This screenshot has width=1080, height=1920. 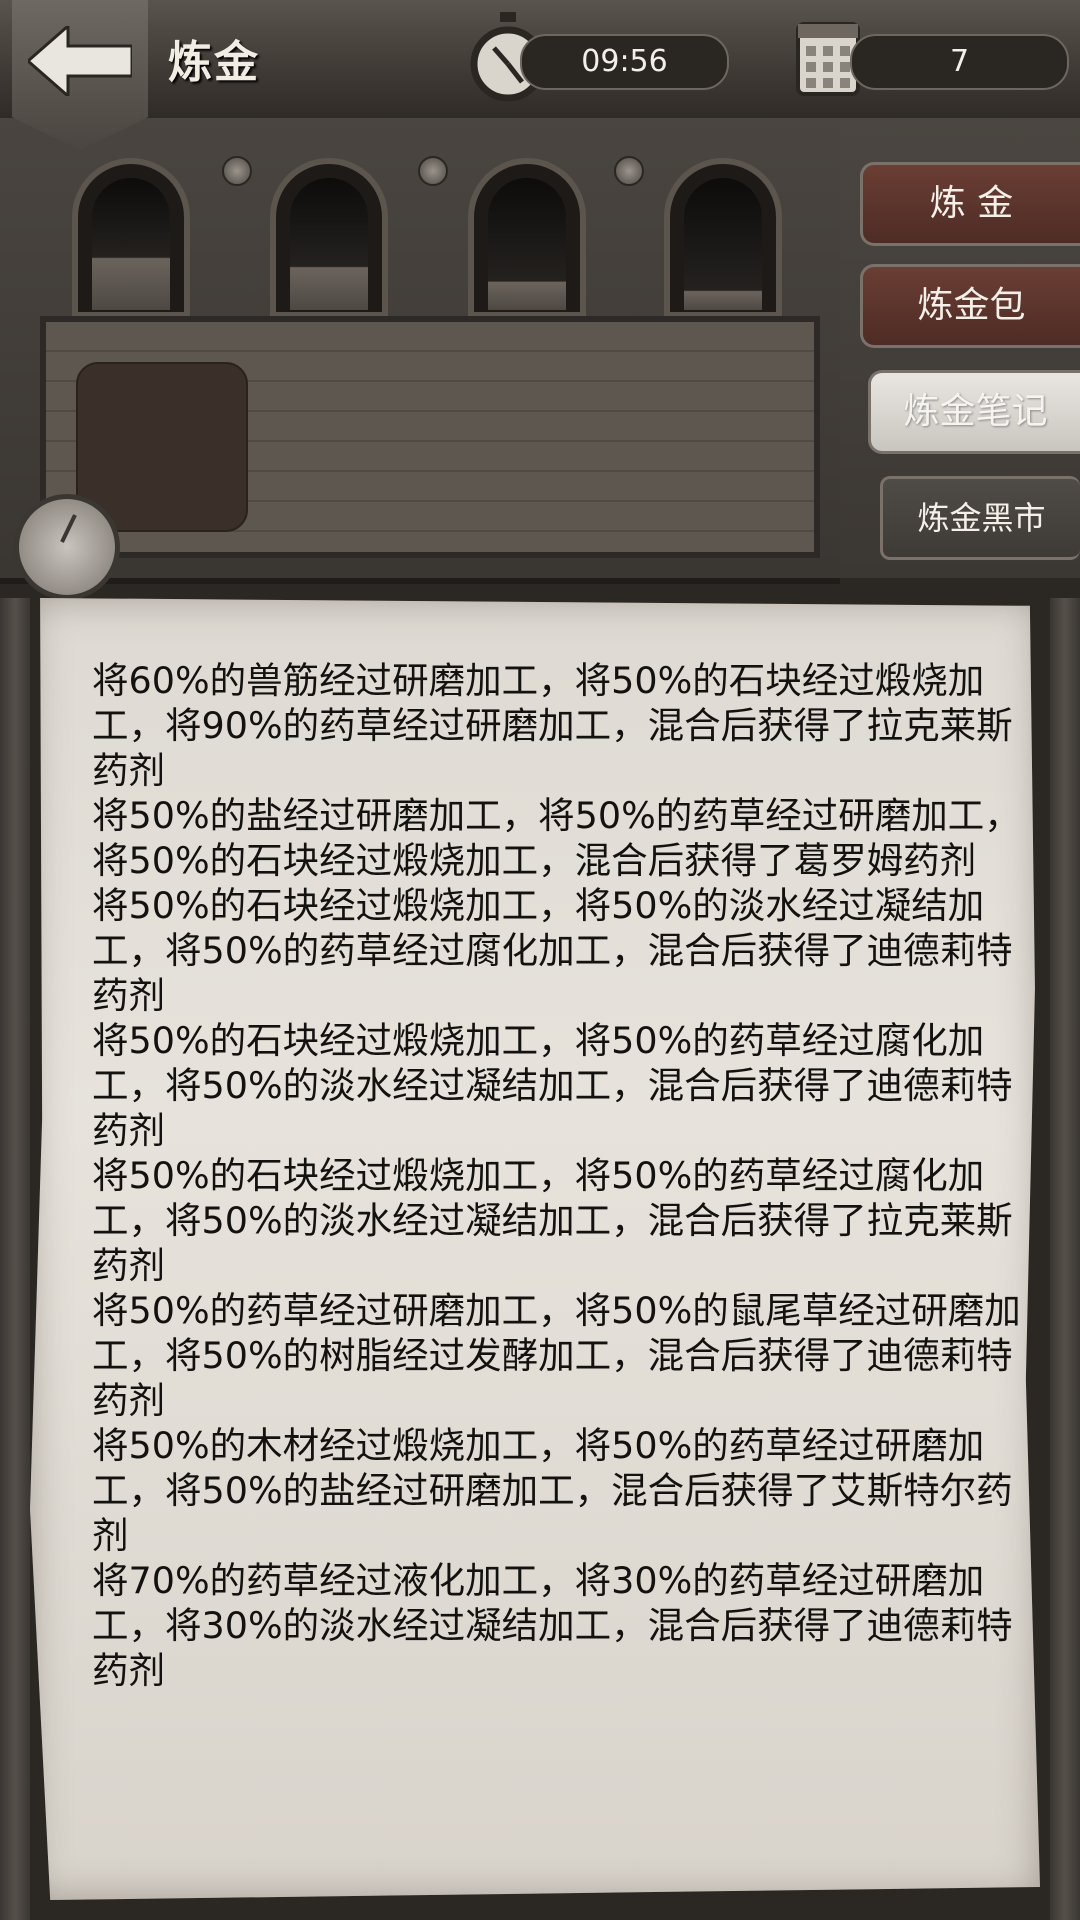 What do you see at coordinates (214, 62) in the screenshot?
I see `page-title: 炼金` at bounding box center [214, 62].